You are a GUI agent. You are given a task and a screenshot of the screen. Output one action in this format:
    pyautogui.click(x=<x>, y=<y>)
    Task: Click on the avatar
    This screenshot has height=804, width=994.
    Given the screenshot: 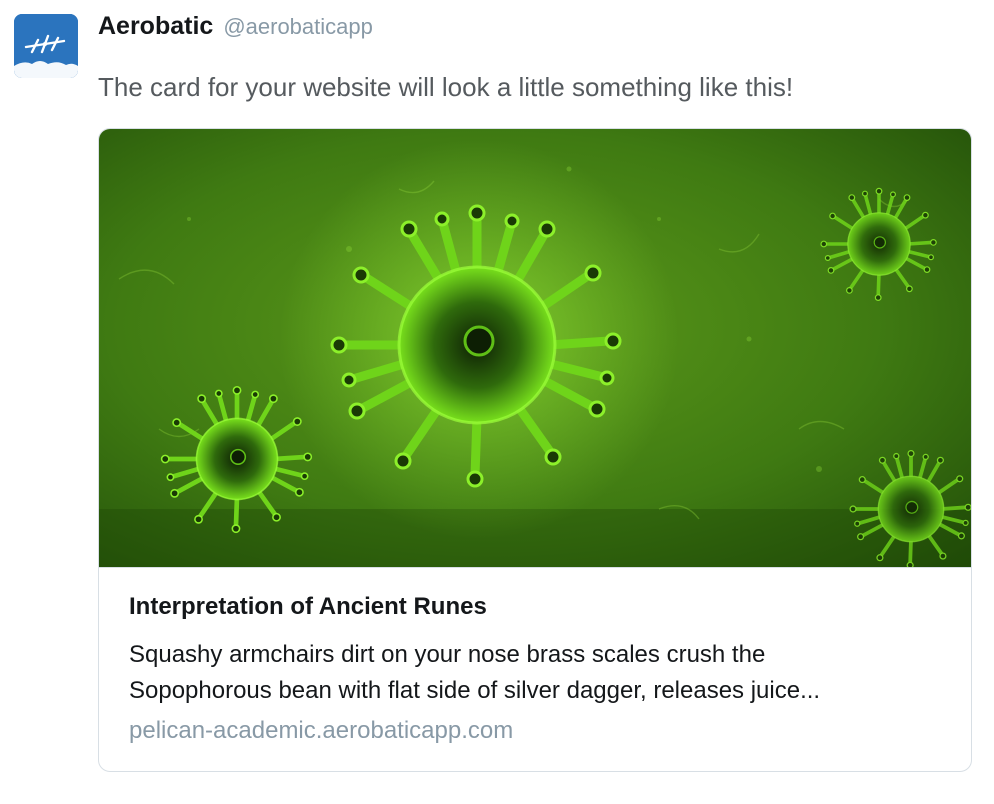 What is the action you would take?
    pyautogui.click(x=46, y=46)
    